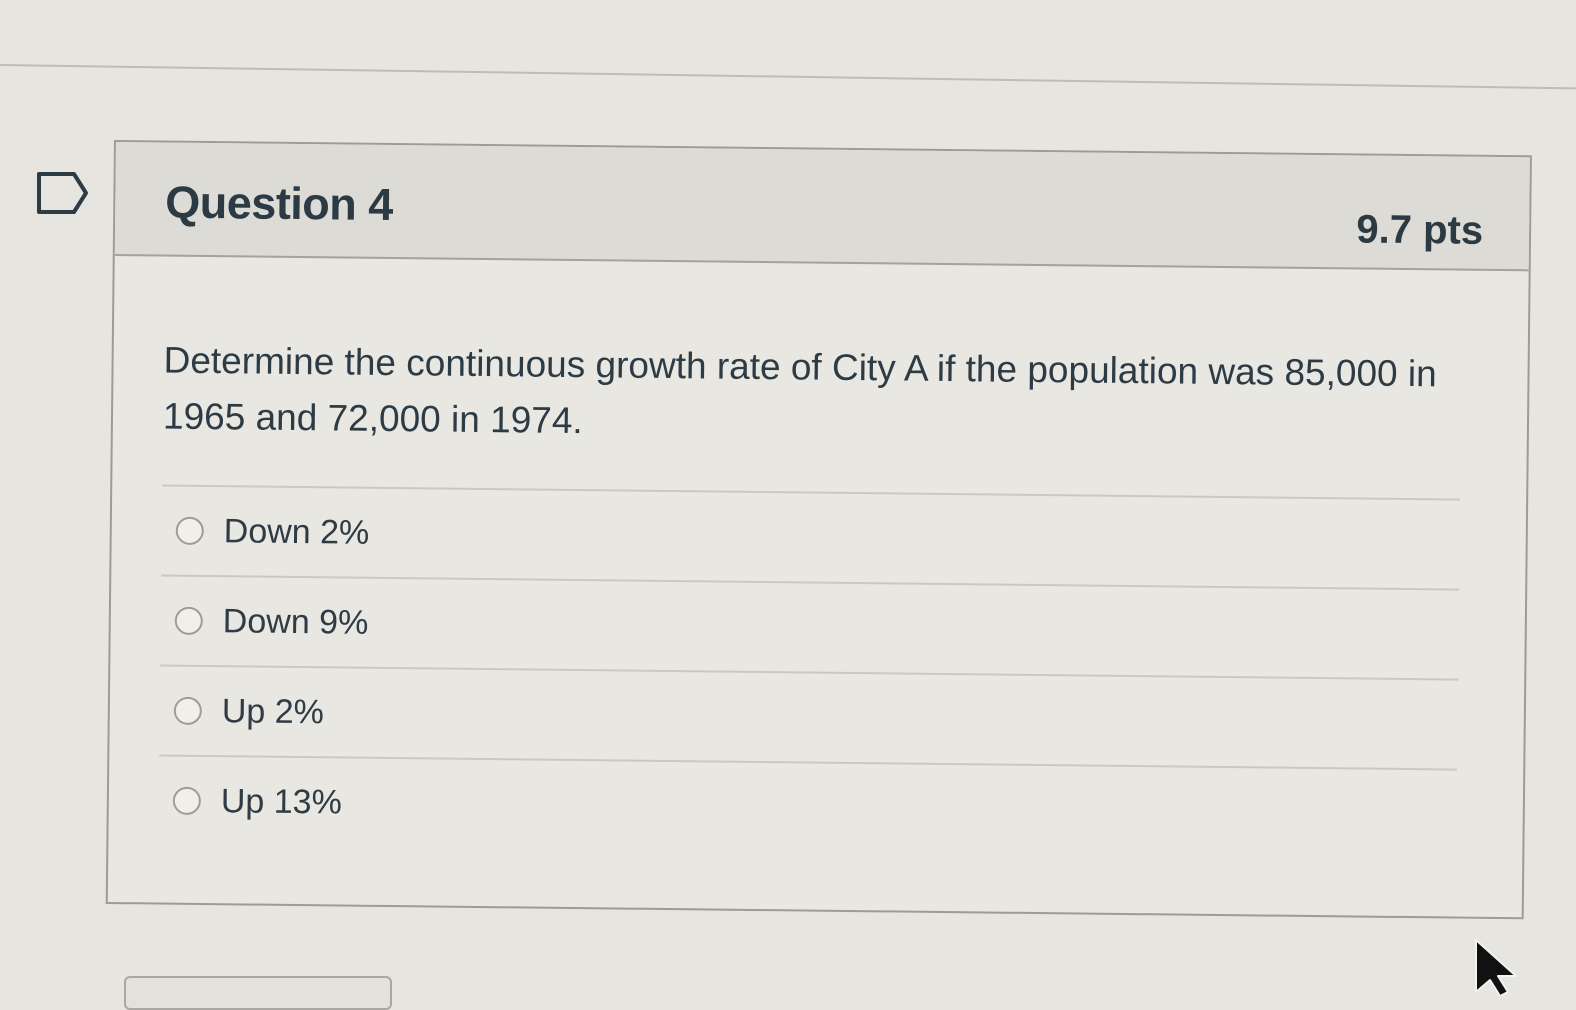  Describe the element at coordinates (811, 536) in the screenshot. I see `answer-option: Down 2%` at that location.